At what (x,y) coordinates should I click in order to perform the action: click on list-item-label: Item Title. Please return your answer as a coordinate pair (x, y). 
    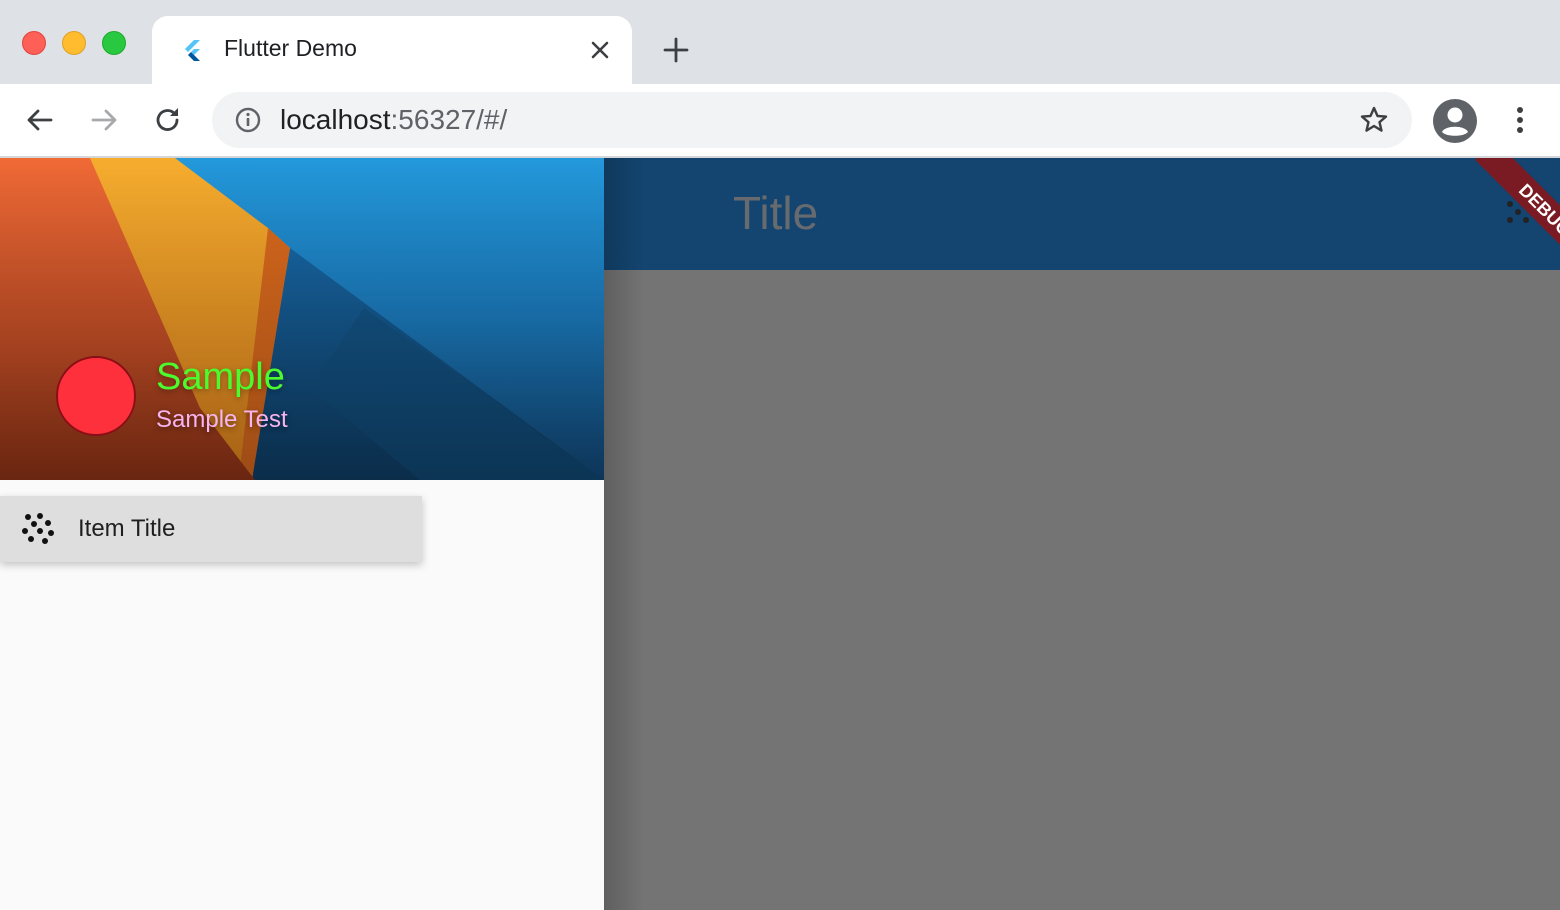
    Looking at the image, I should click on (127, 528).